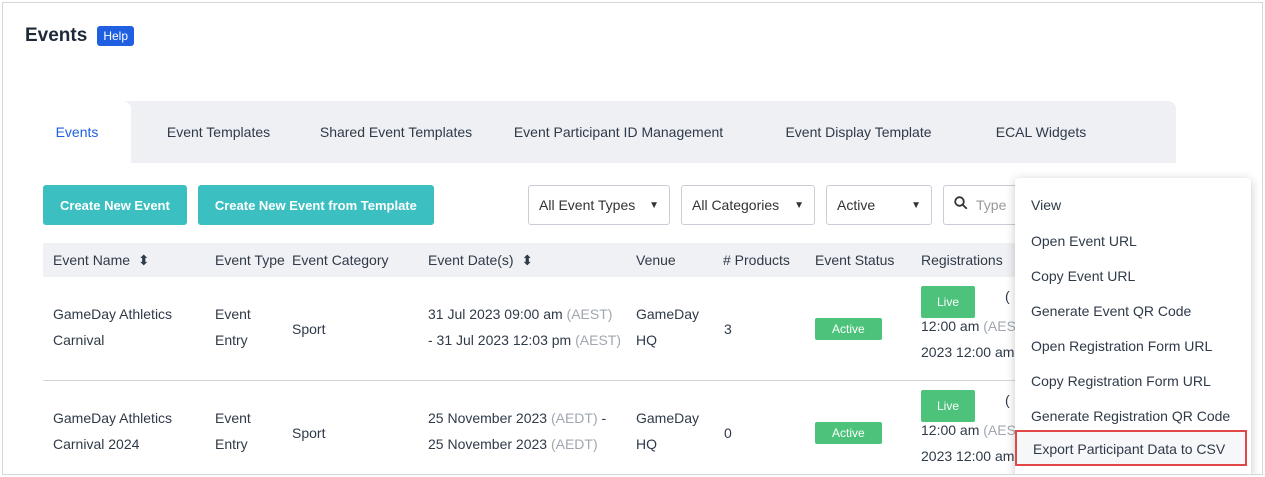  What do you see at coordinates (480, 260) in the screenshot?
I see `col-event-dates: Event Date(s) ⬍` at bounding box center [480, 260].